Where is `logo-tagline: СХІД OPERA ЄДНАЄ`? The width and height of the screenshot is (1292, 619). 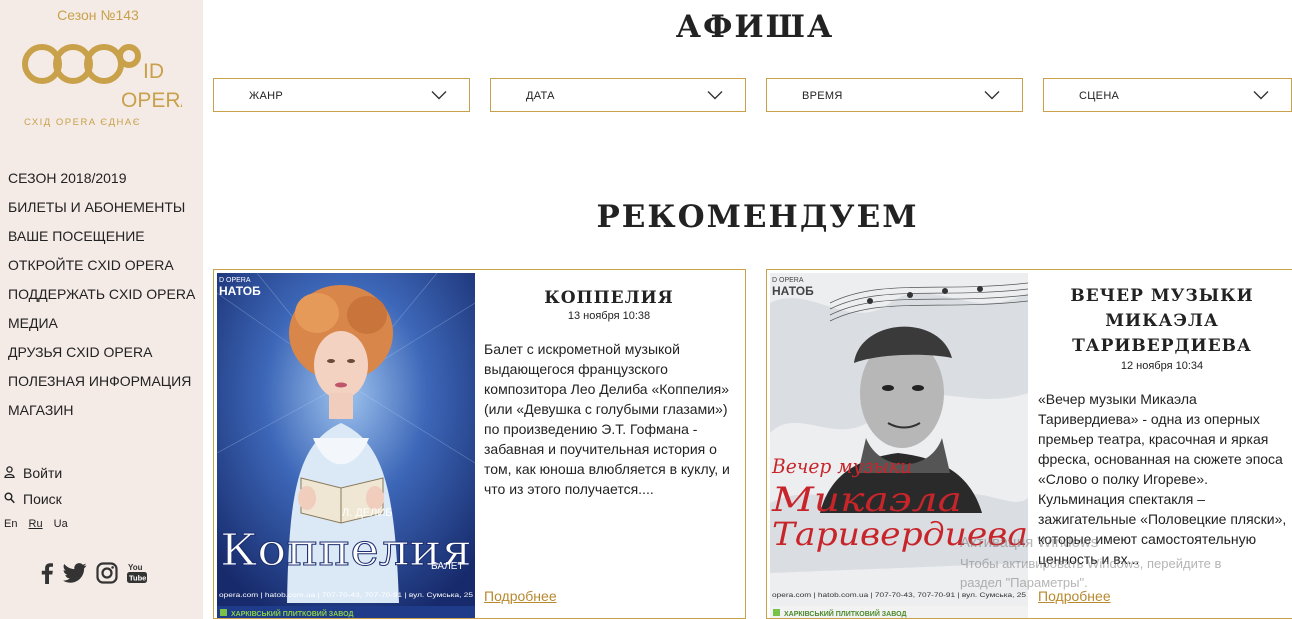 logo-tagline: СХІД OPERA ЄДНАЄ is located at coordinates (82, 122).